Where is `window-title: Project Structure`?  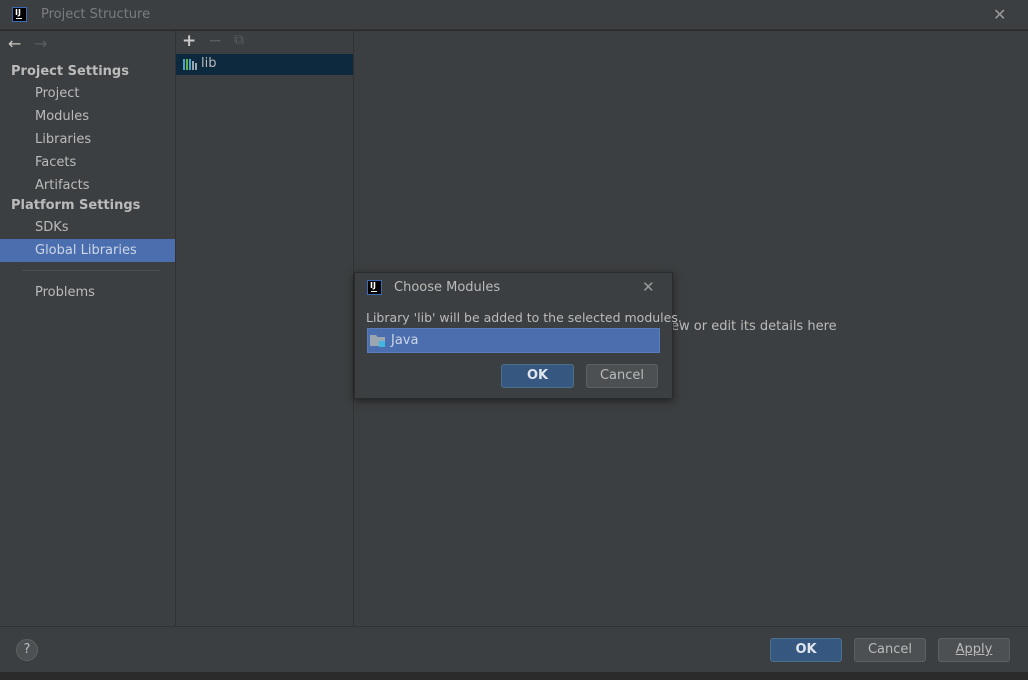
window-title: Project Structure is located at coordinates (96, 14).